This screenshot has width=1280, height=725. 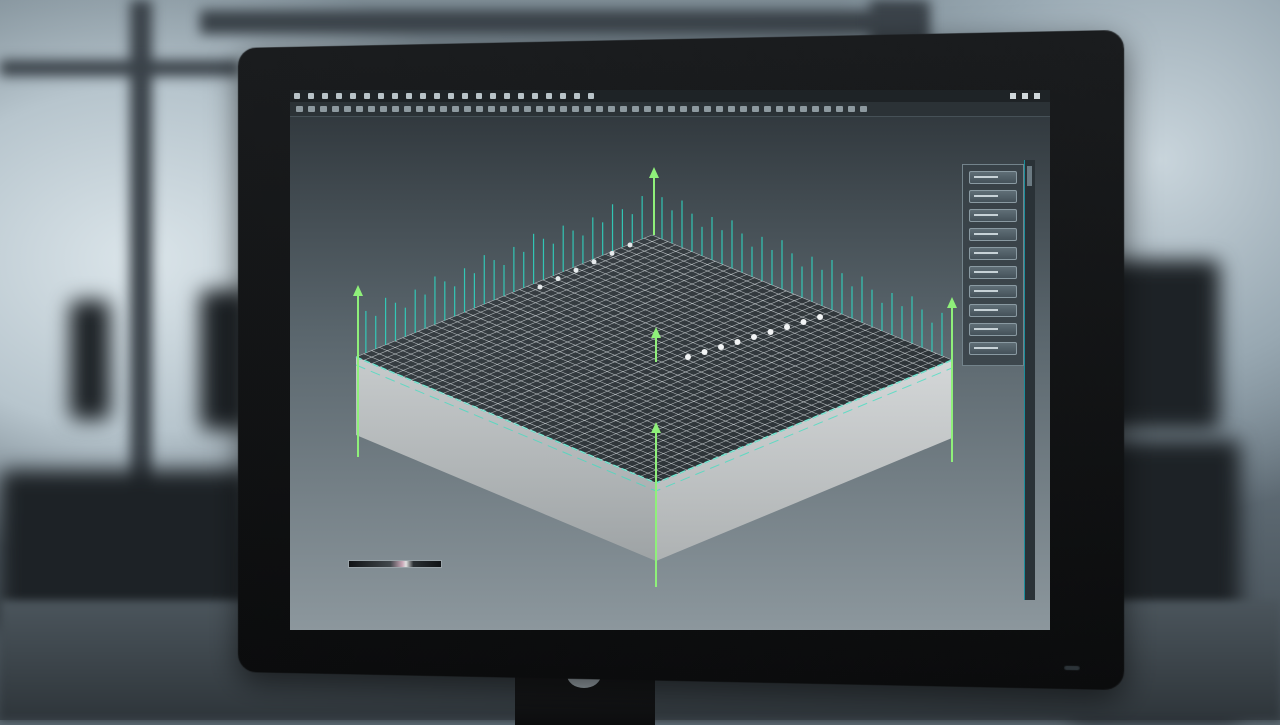 I want to click on maximize-window-control-icon, so click(x=1025, y=96).